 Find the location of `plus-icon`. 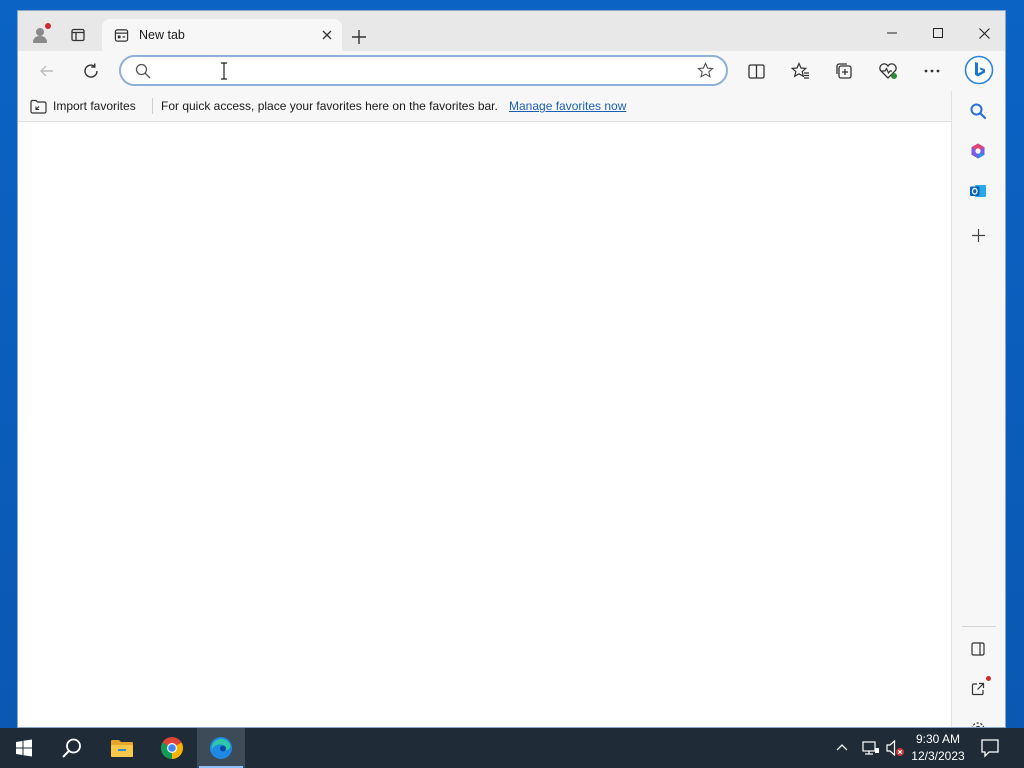

plus-icon is located at coordinates (359, 37).